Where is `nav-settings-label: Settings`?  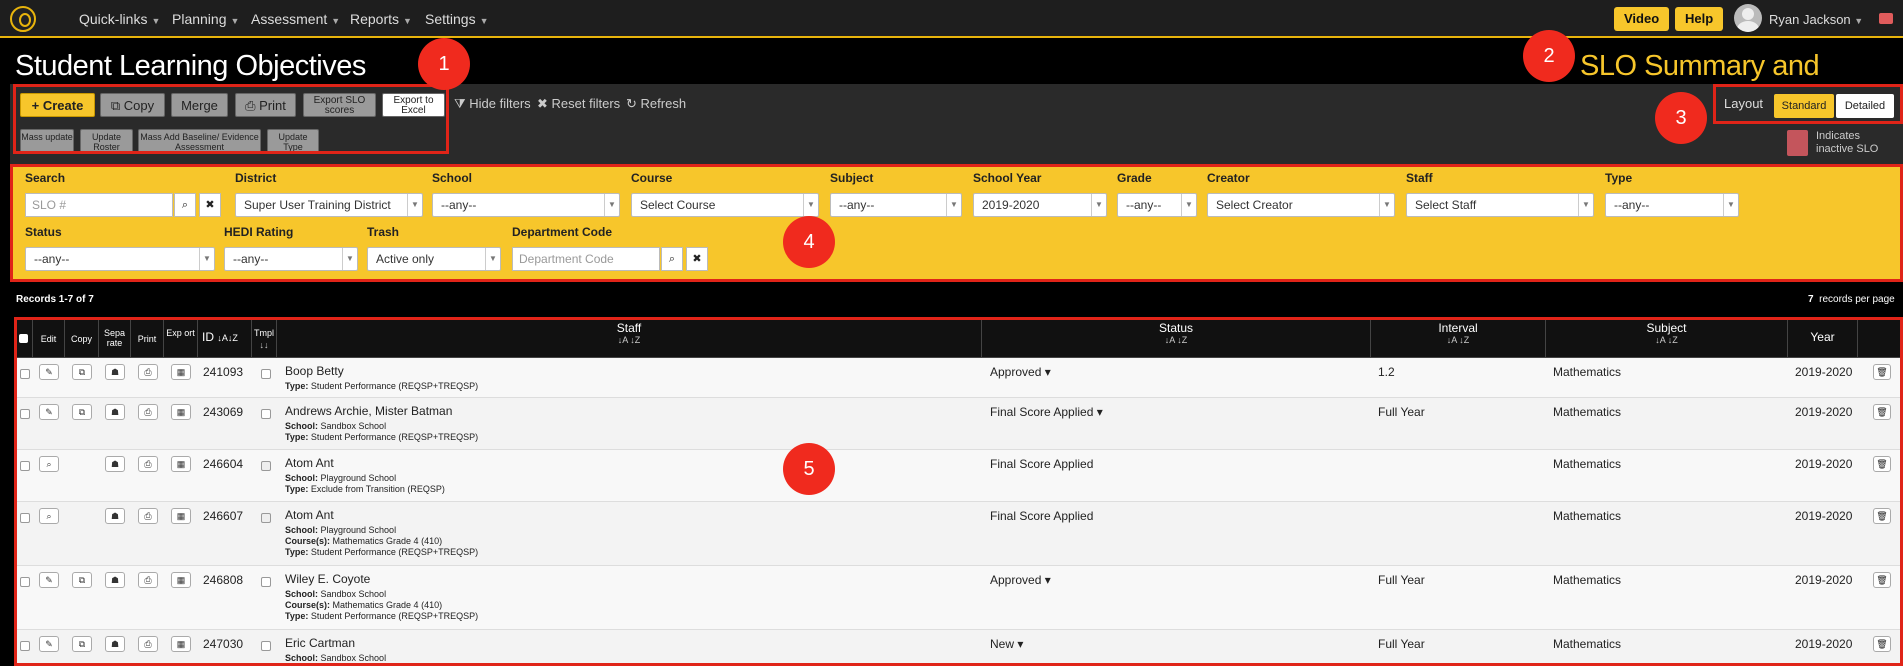 nav-settings-label: Settings is located at coordinates (450, 19).